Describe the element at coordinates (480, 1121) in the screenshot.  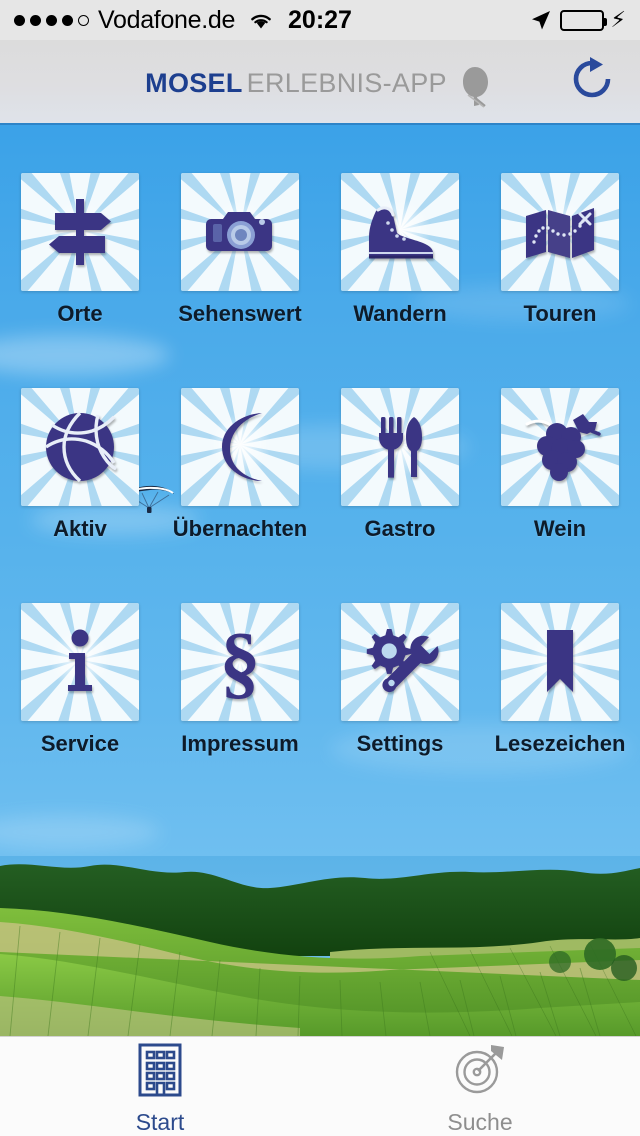
I see `tab-label: Suche` at that location.